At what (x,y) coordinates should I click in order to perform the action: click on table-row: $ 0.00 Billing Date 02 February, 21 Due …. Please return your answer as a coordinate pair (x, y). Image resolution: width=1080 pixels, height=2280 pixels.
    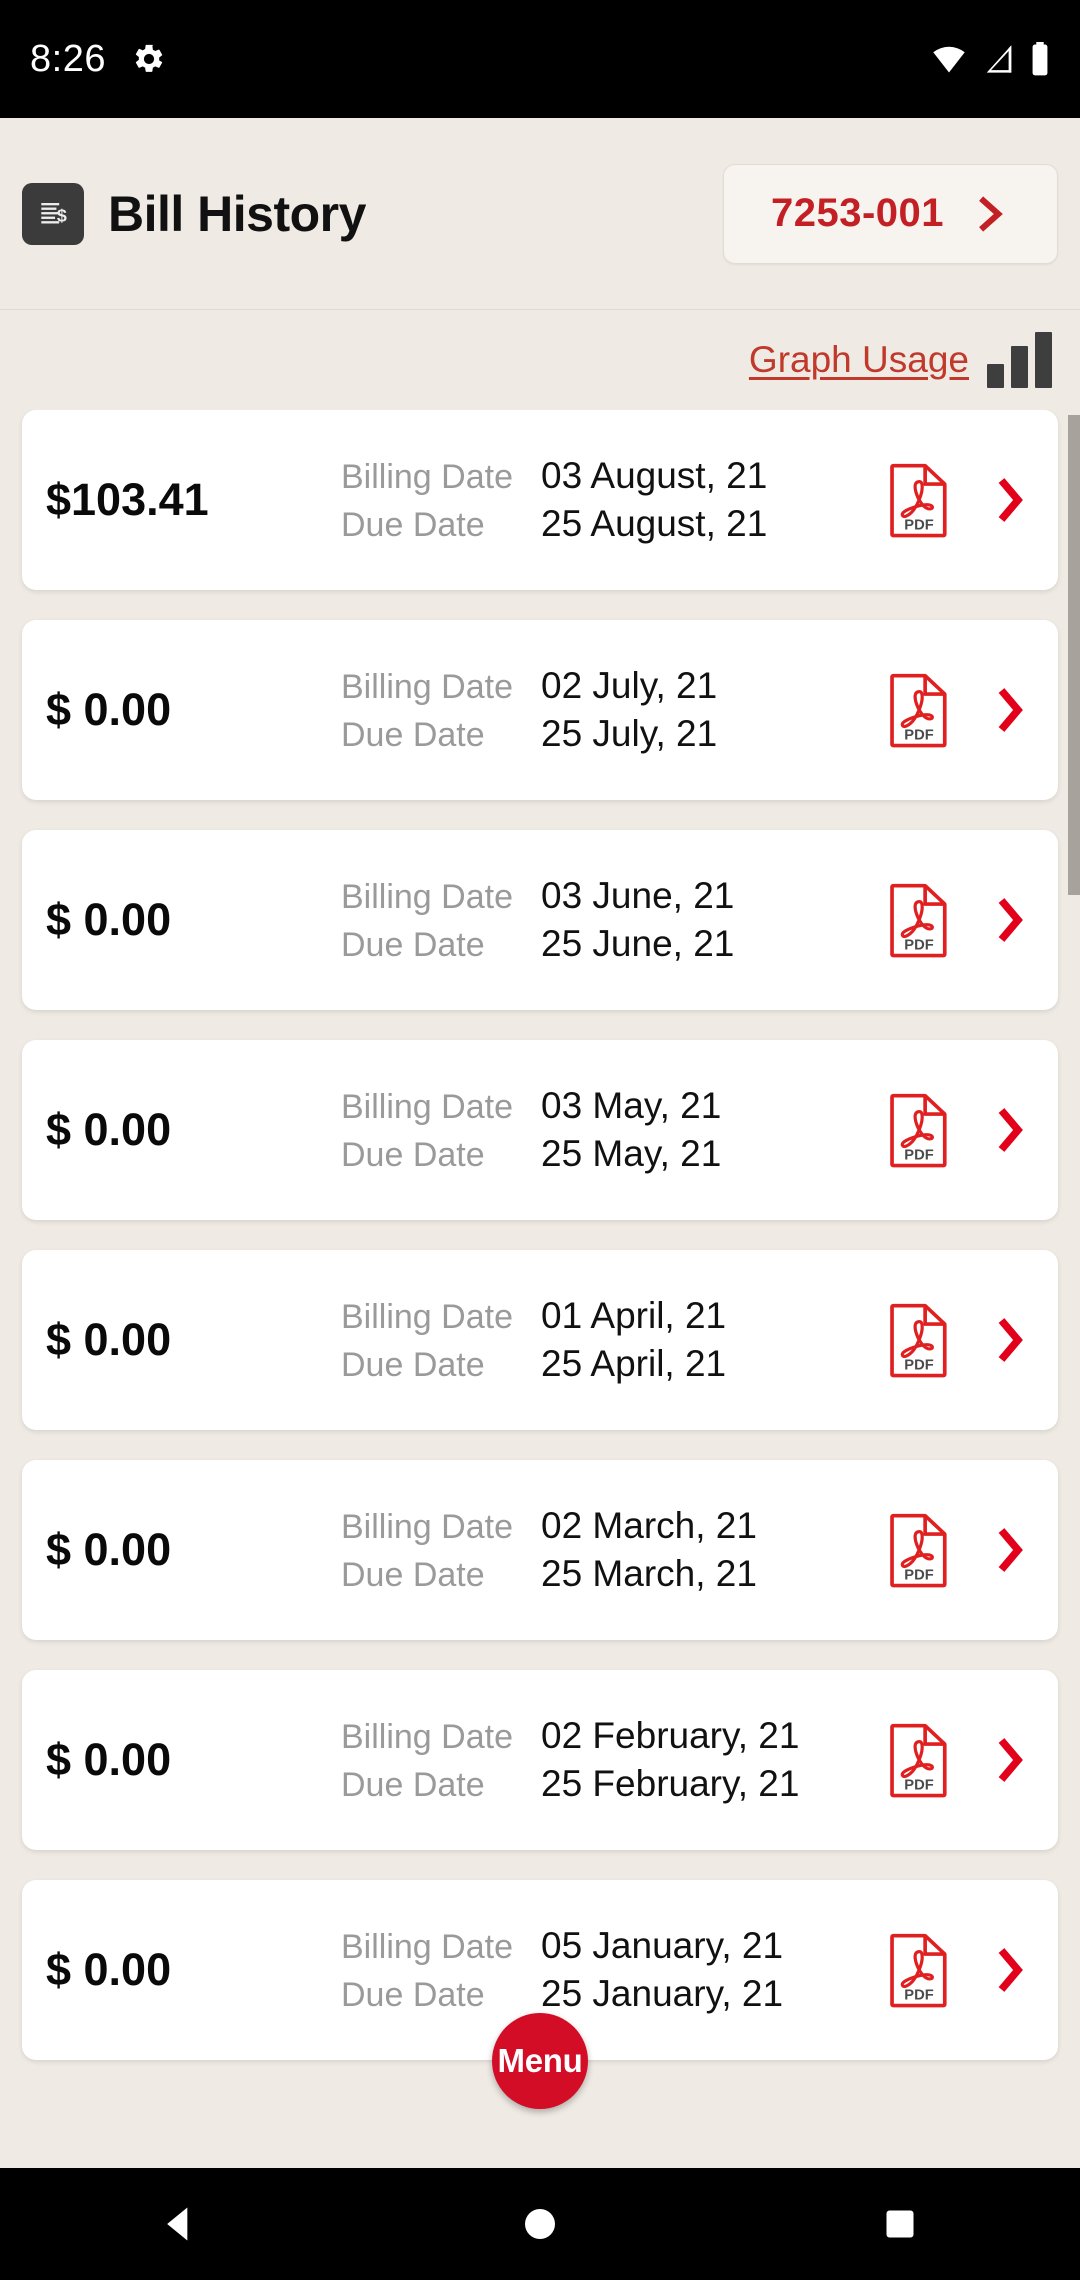
    Looking at the image, I should click on (540, 1760).